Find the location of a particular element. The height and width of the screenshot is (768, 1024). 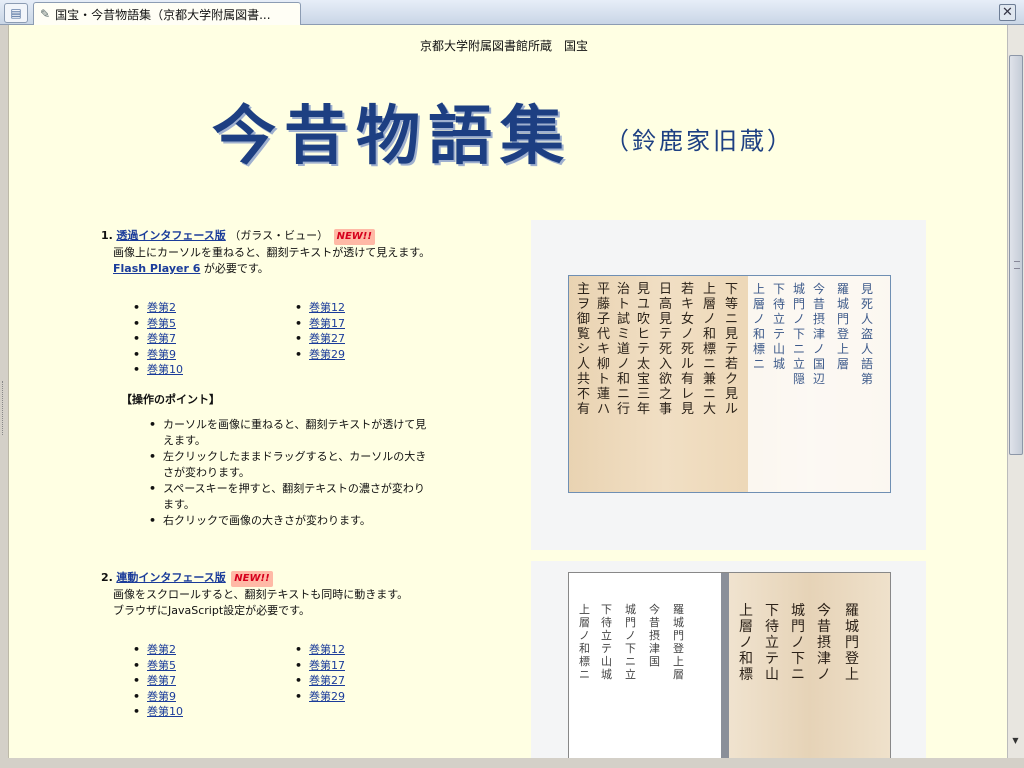

close-tab-button: ✕ is located at coordinates (1007, 12).